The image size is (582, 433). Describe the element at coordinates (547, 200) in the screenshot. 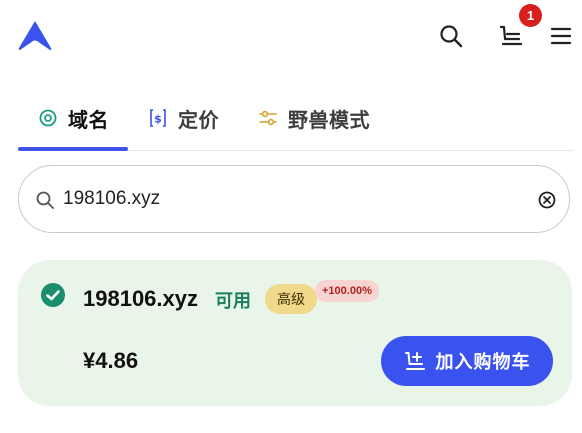

I see `clear-search-icon` at that location.